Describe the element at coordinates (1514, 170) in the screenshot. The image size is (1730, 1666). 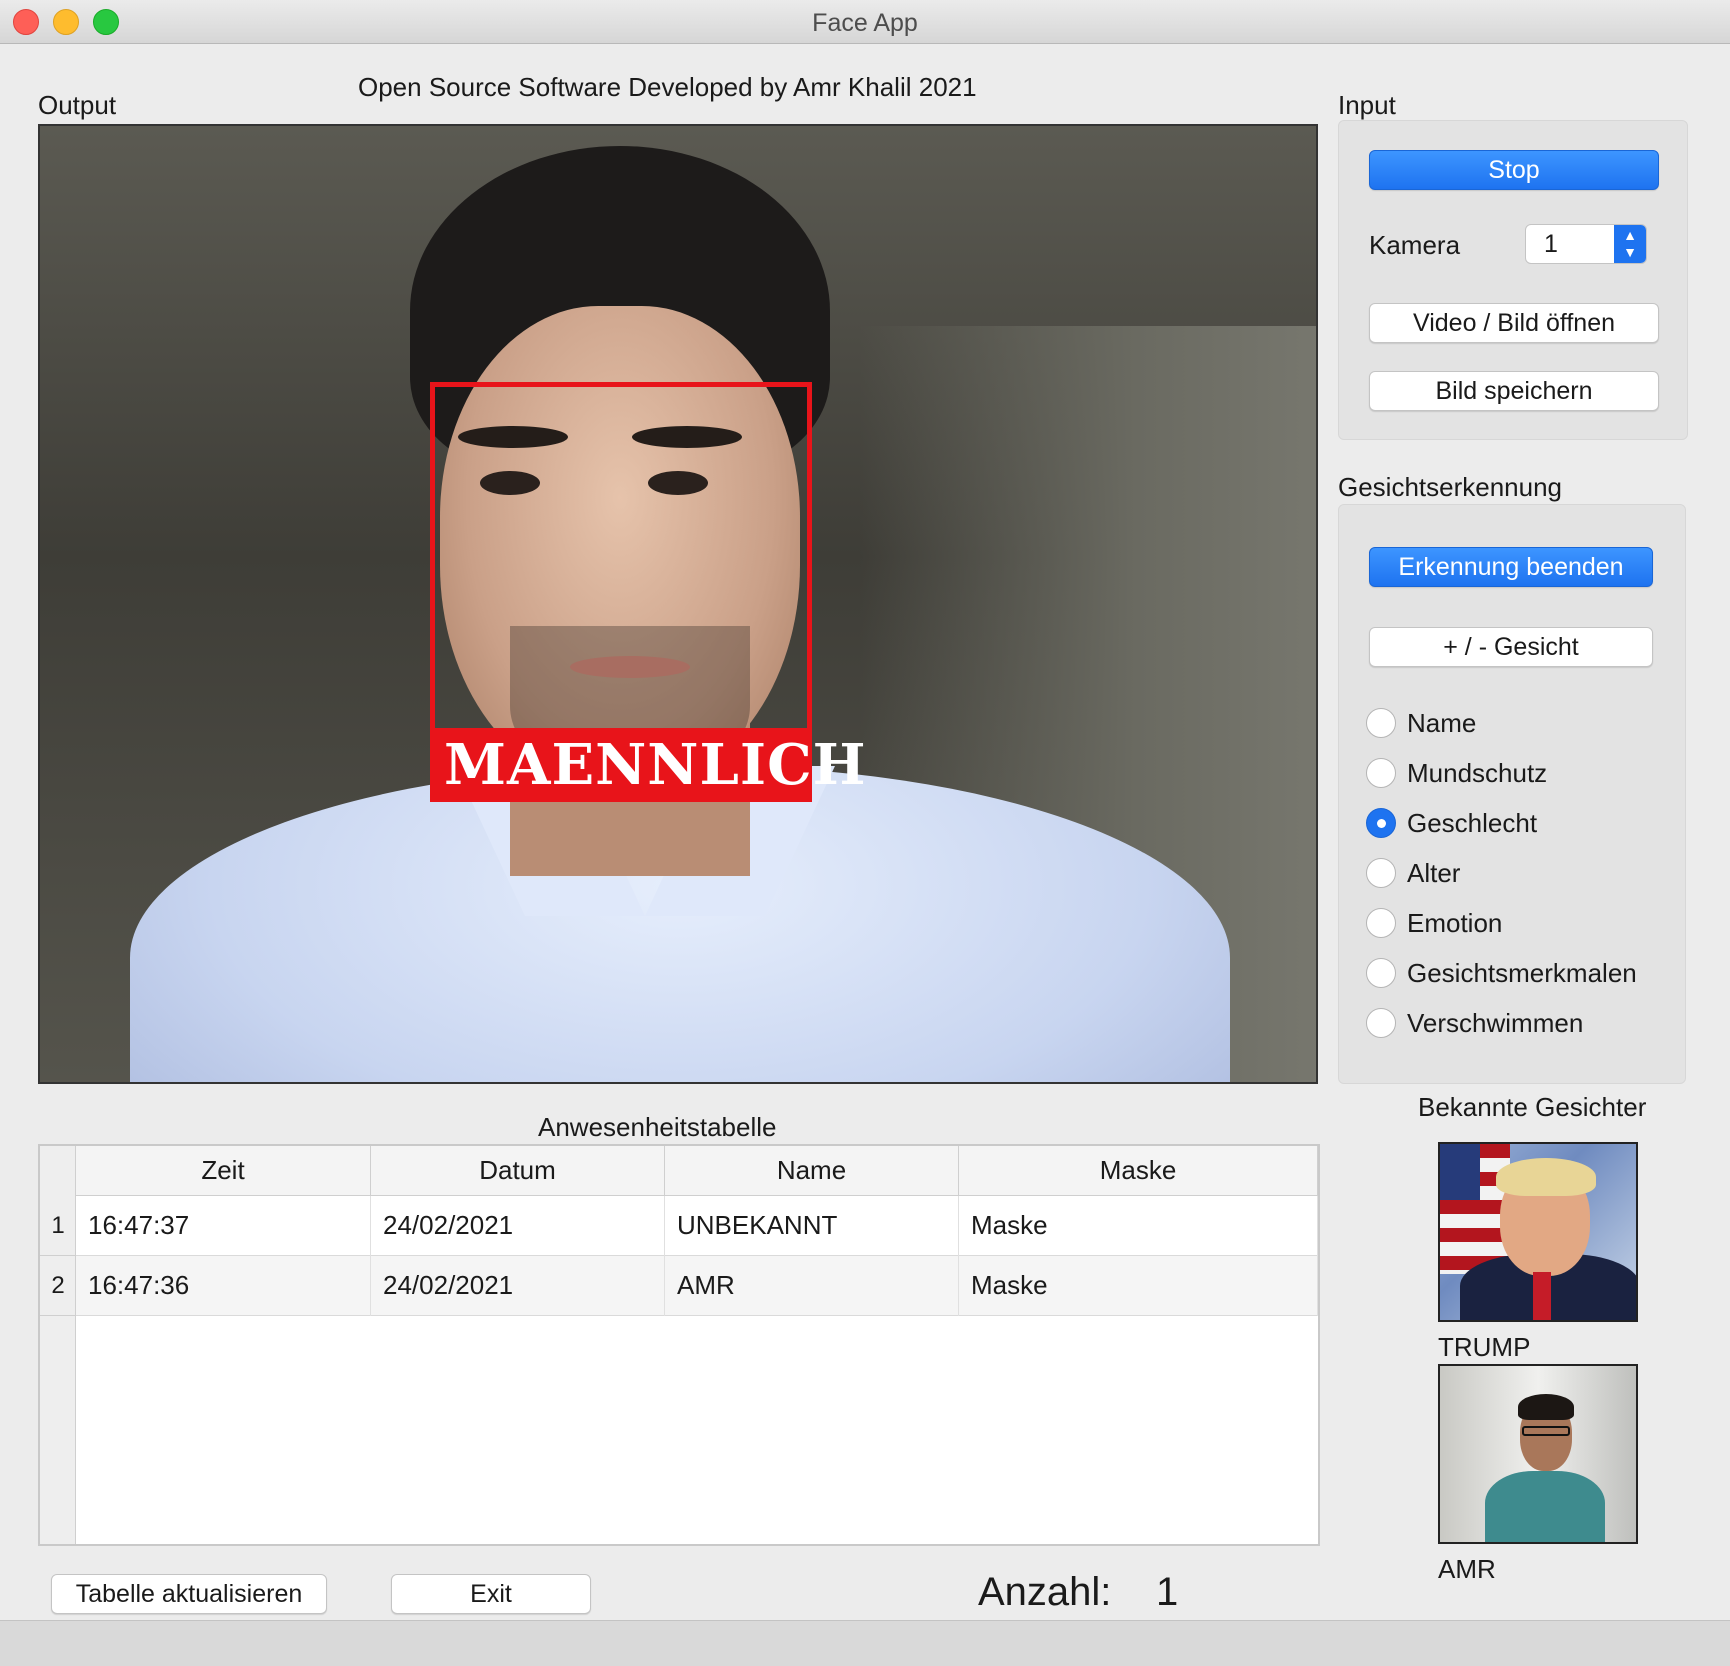
I see `stop-button: Stop` at that location.